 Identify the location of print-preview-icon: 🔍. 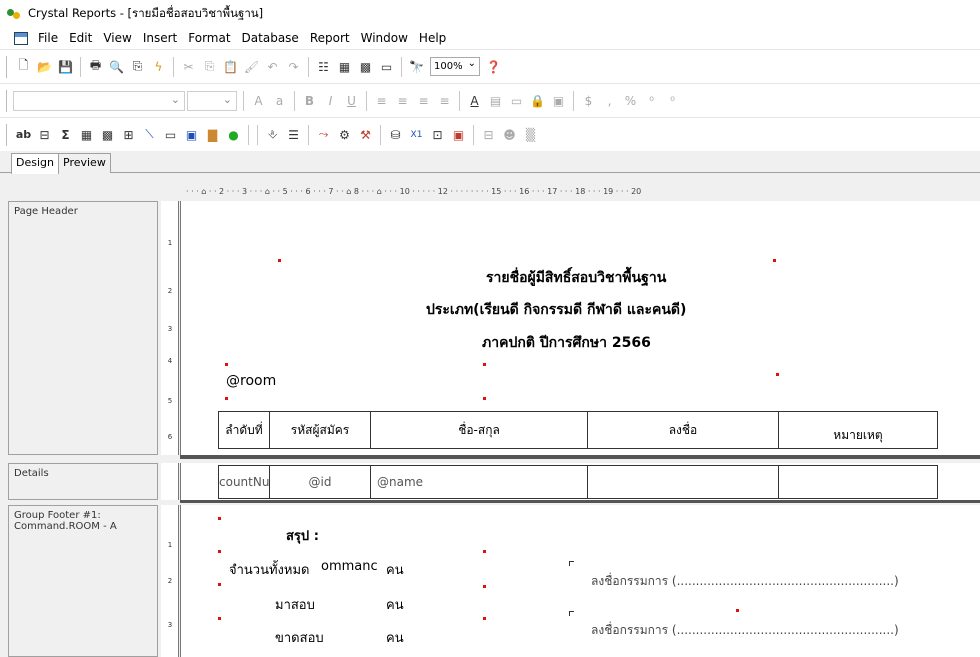
(116, 66).